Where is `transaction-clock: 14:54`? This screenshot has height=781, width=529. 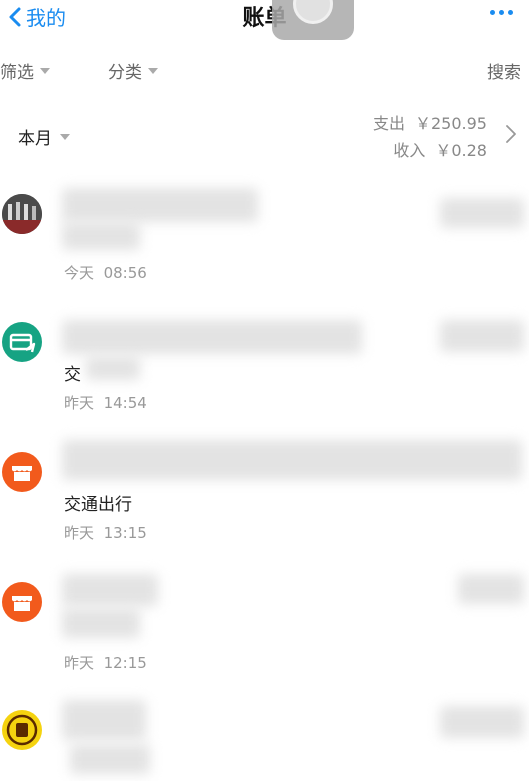
transaction-clock: 14:54 is located at coordinates (125, 403).